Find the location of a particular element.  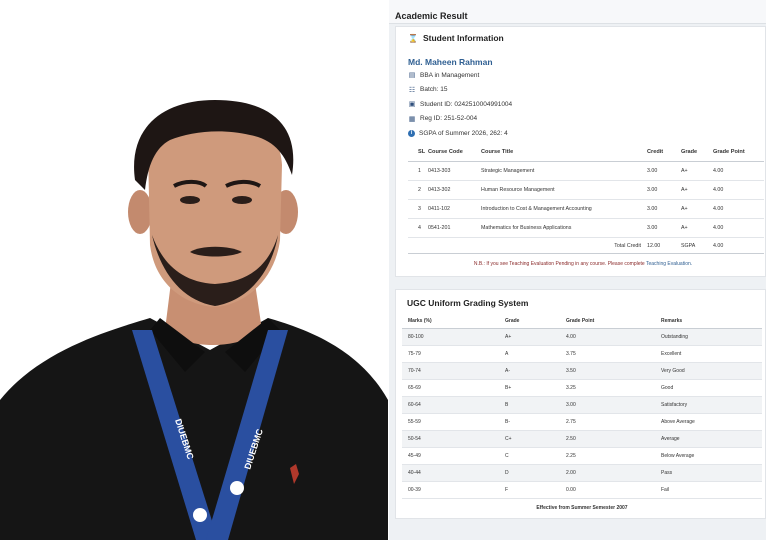

student-id-text: Student ID: 0242510004991004 is located at coordinates (466, 104).